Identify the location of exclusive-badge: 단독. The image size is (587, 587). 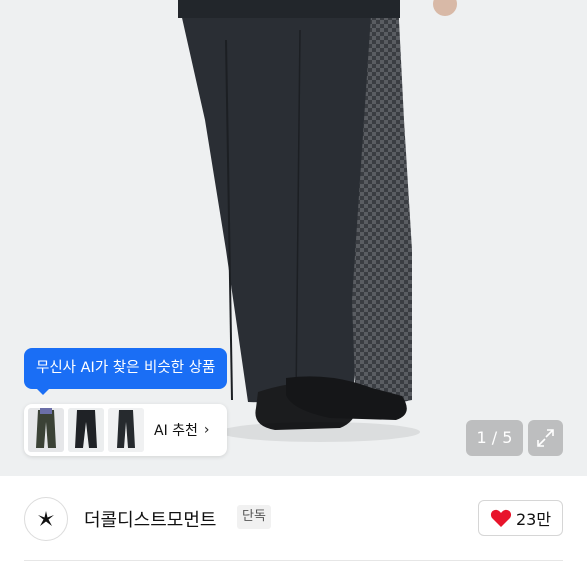
(254, 517).